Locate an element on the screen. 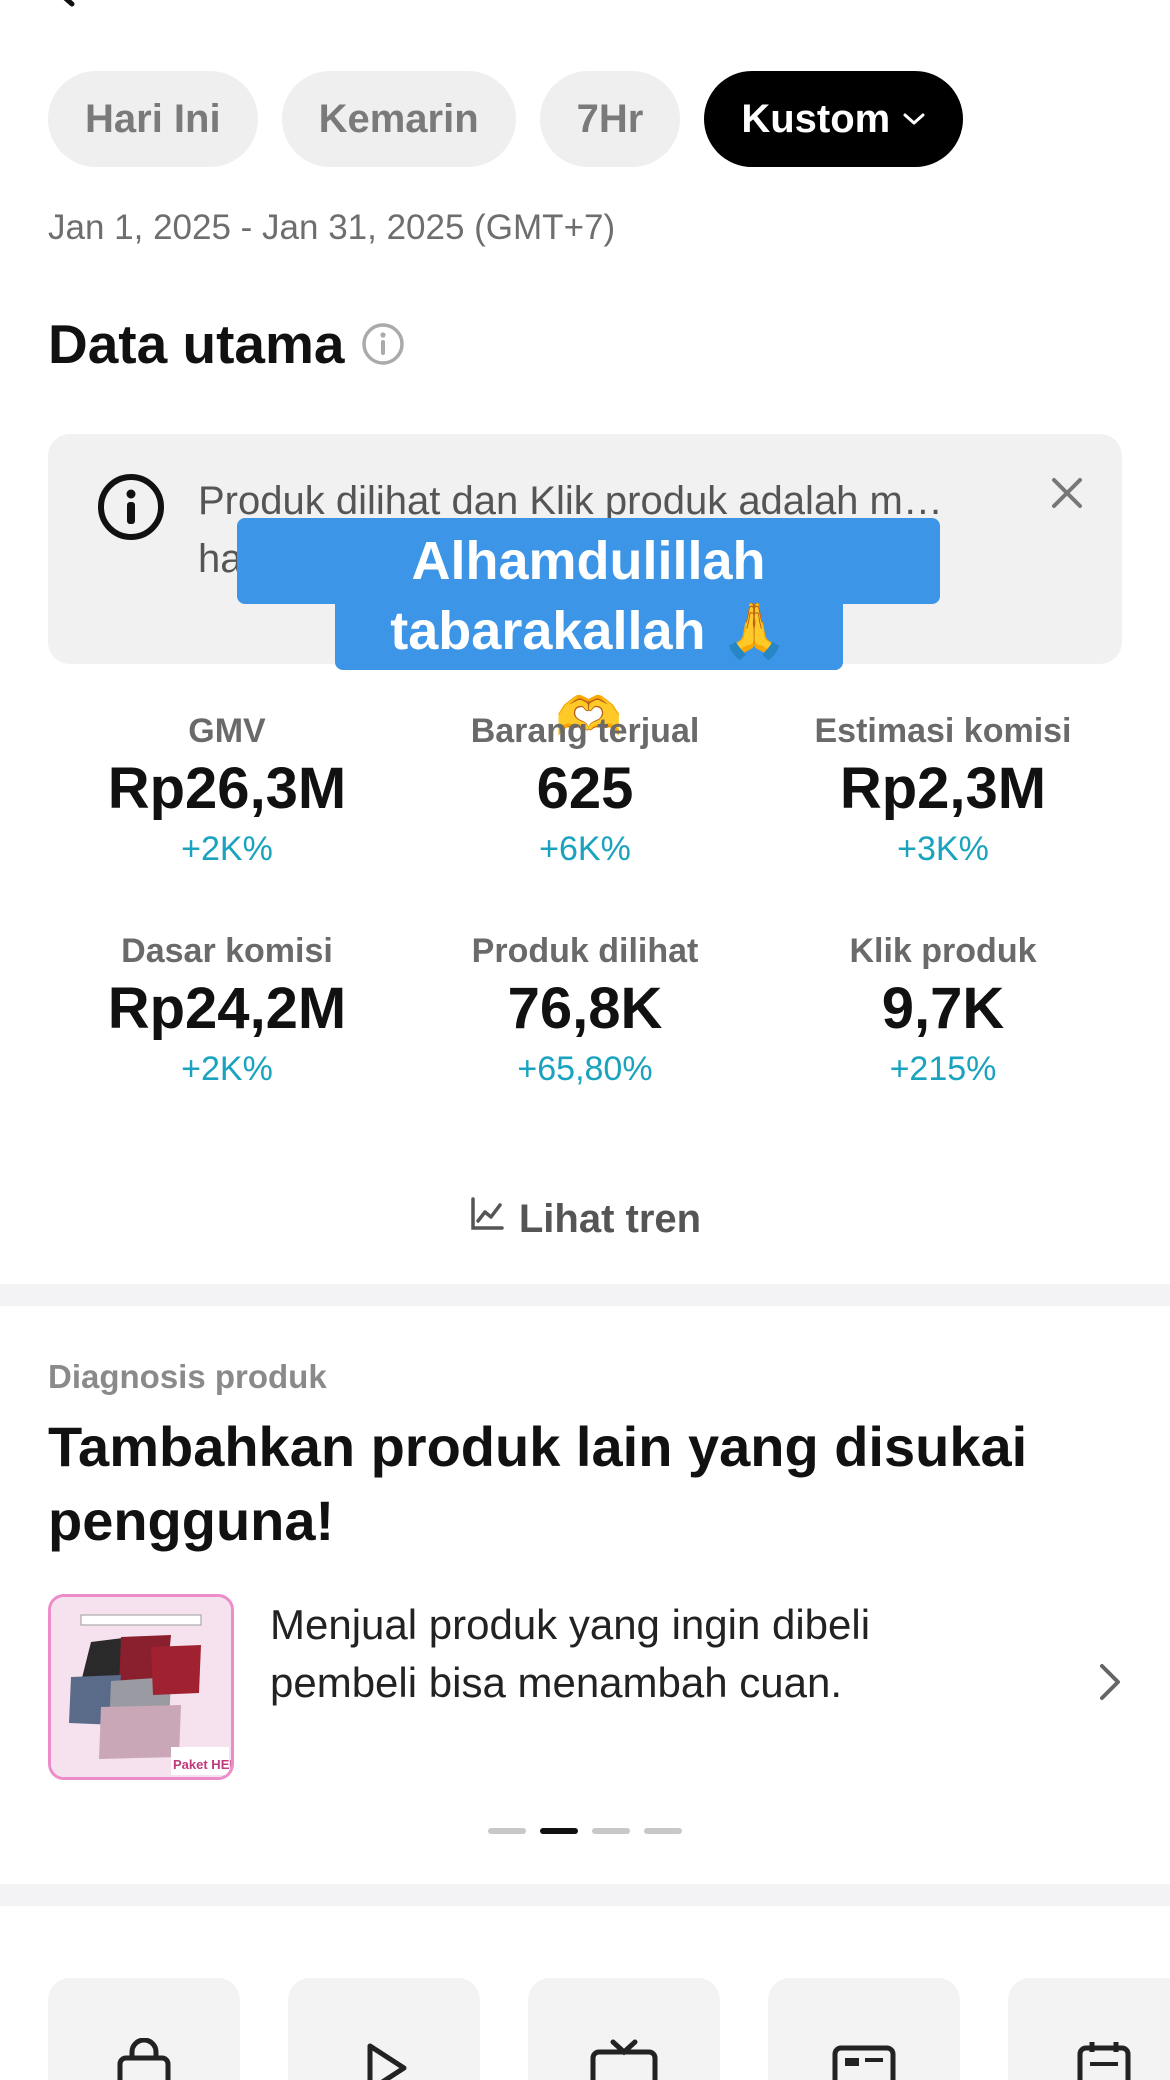 The image size is (1170, 2080). tools-row is located at coordinates (609, 2029).